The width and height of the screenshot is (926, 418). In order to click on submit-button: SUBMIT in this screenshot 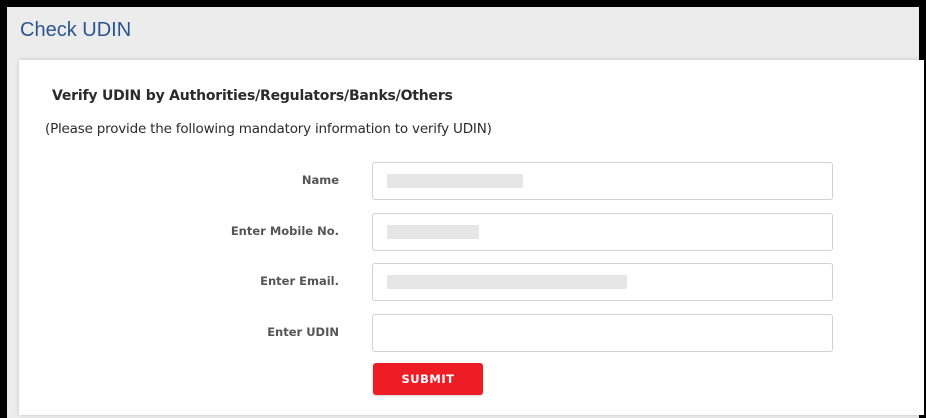, I will do `click(428, 379)`.